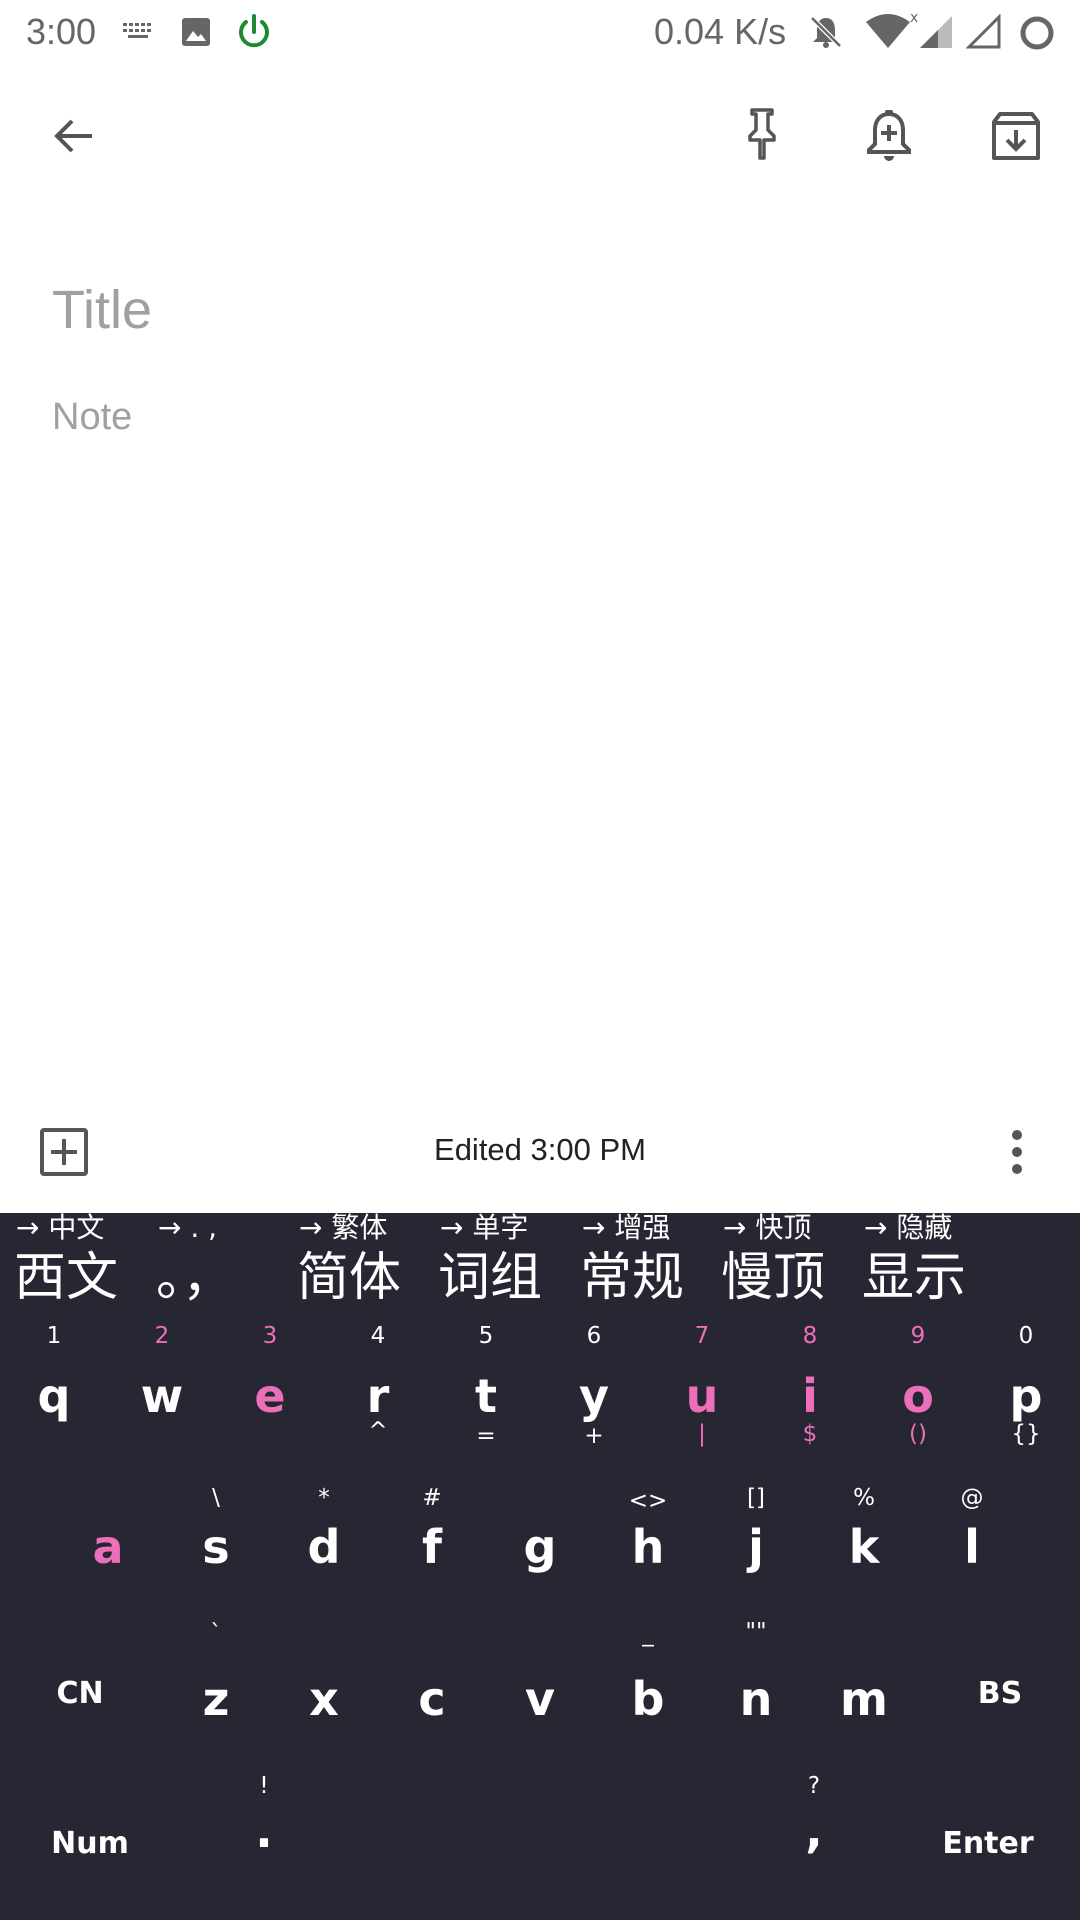 The width and height of the screenshot is (1080, 1920). Describe the element at coordinates (810, 1336) in the screenshot. I see `key-i-number: 8` at that location.